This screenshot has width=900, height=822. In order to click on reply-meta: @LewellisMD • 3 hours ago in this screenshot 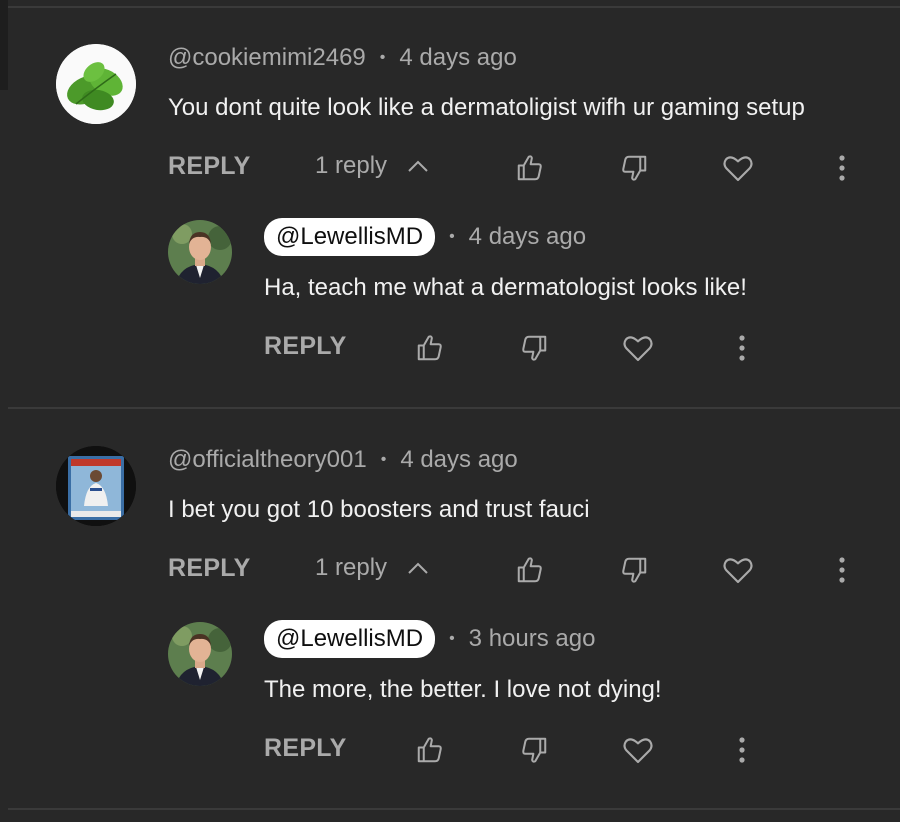, I will do `click(429, 639)`.